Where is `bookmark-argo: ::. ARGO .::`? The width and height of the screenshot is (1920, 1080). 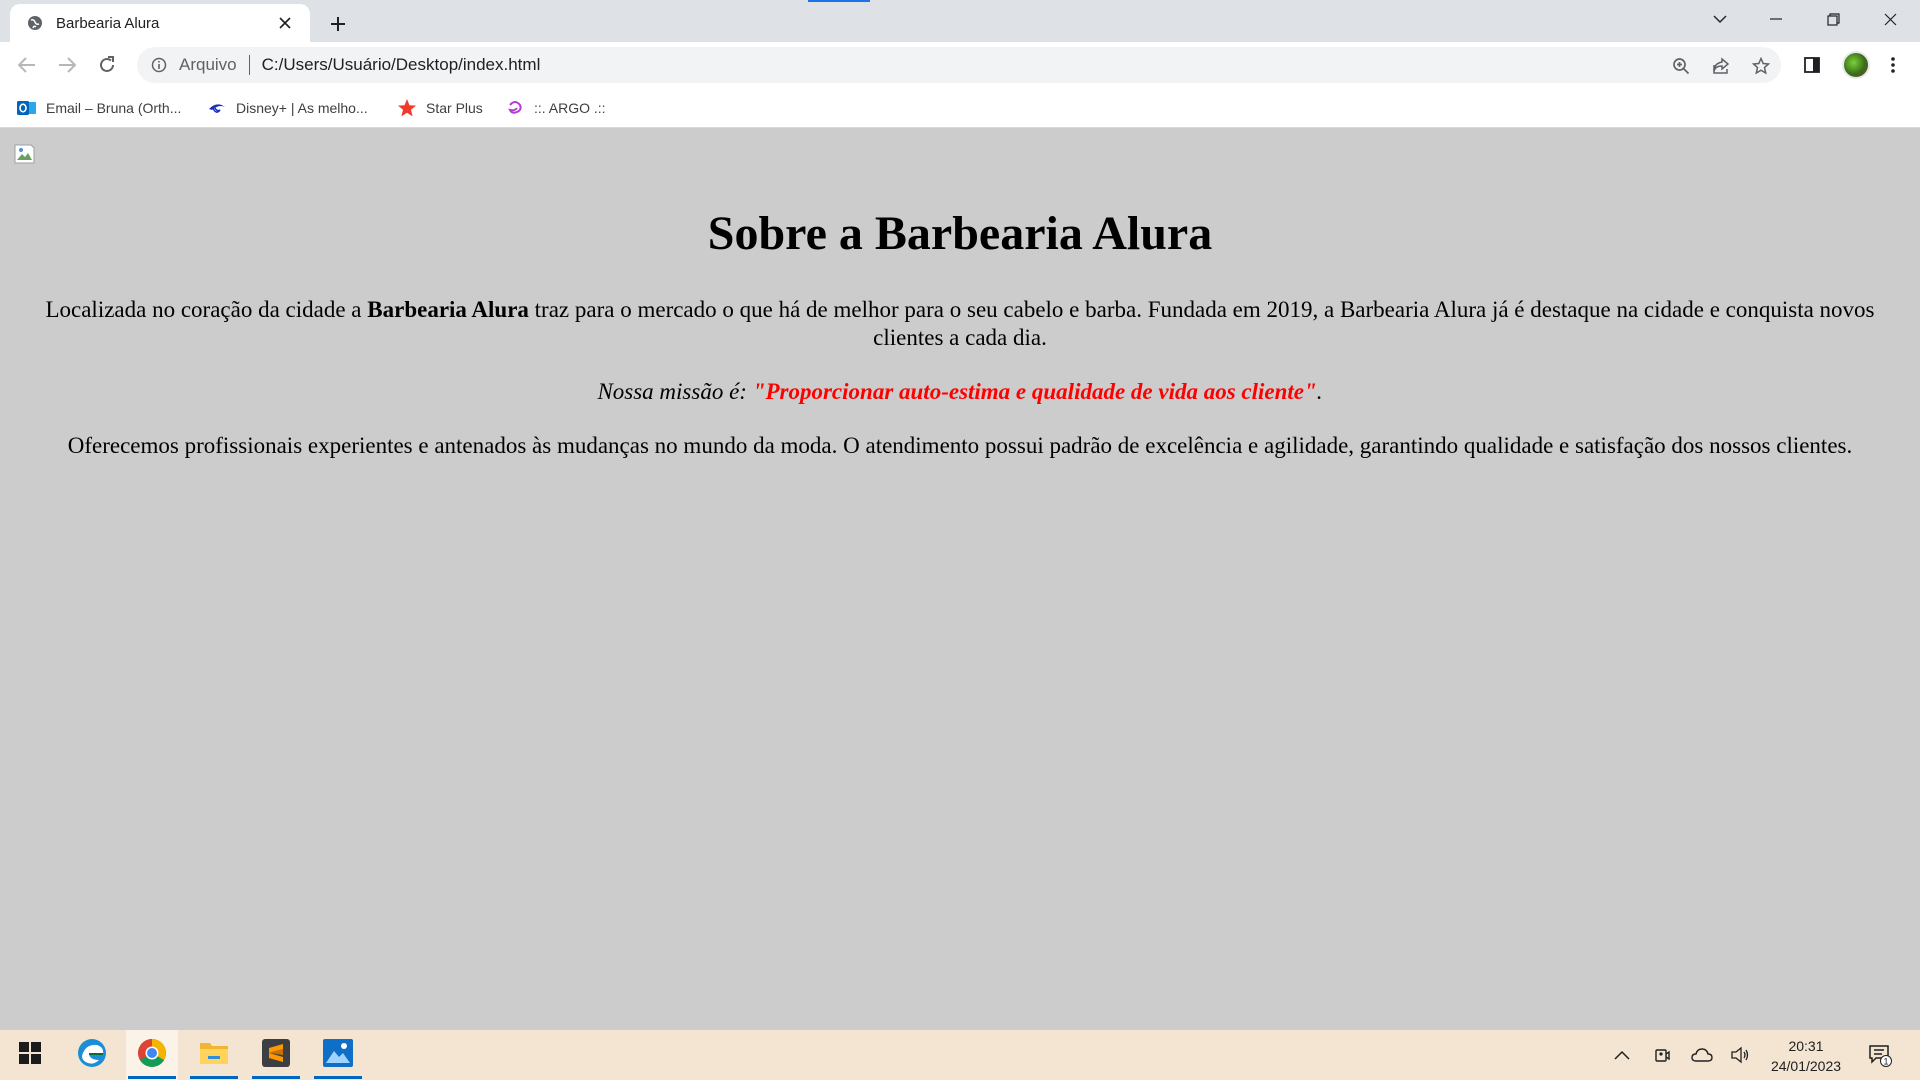
bookmark-argo: ::. ARGO .:: is located at coordinates (555, 108).